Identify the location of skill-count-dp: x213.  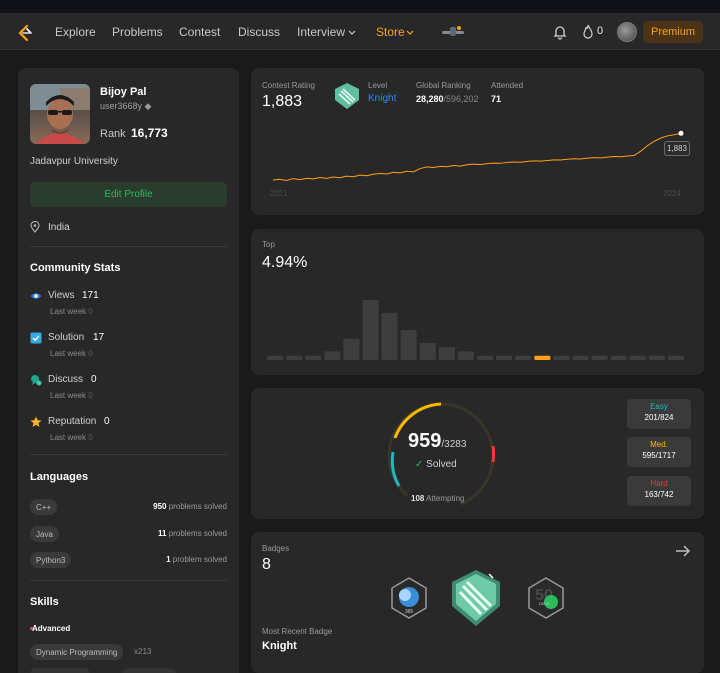
(143, 651).